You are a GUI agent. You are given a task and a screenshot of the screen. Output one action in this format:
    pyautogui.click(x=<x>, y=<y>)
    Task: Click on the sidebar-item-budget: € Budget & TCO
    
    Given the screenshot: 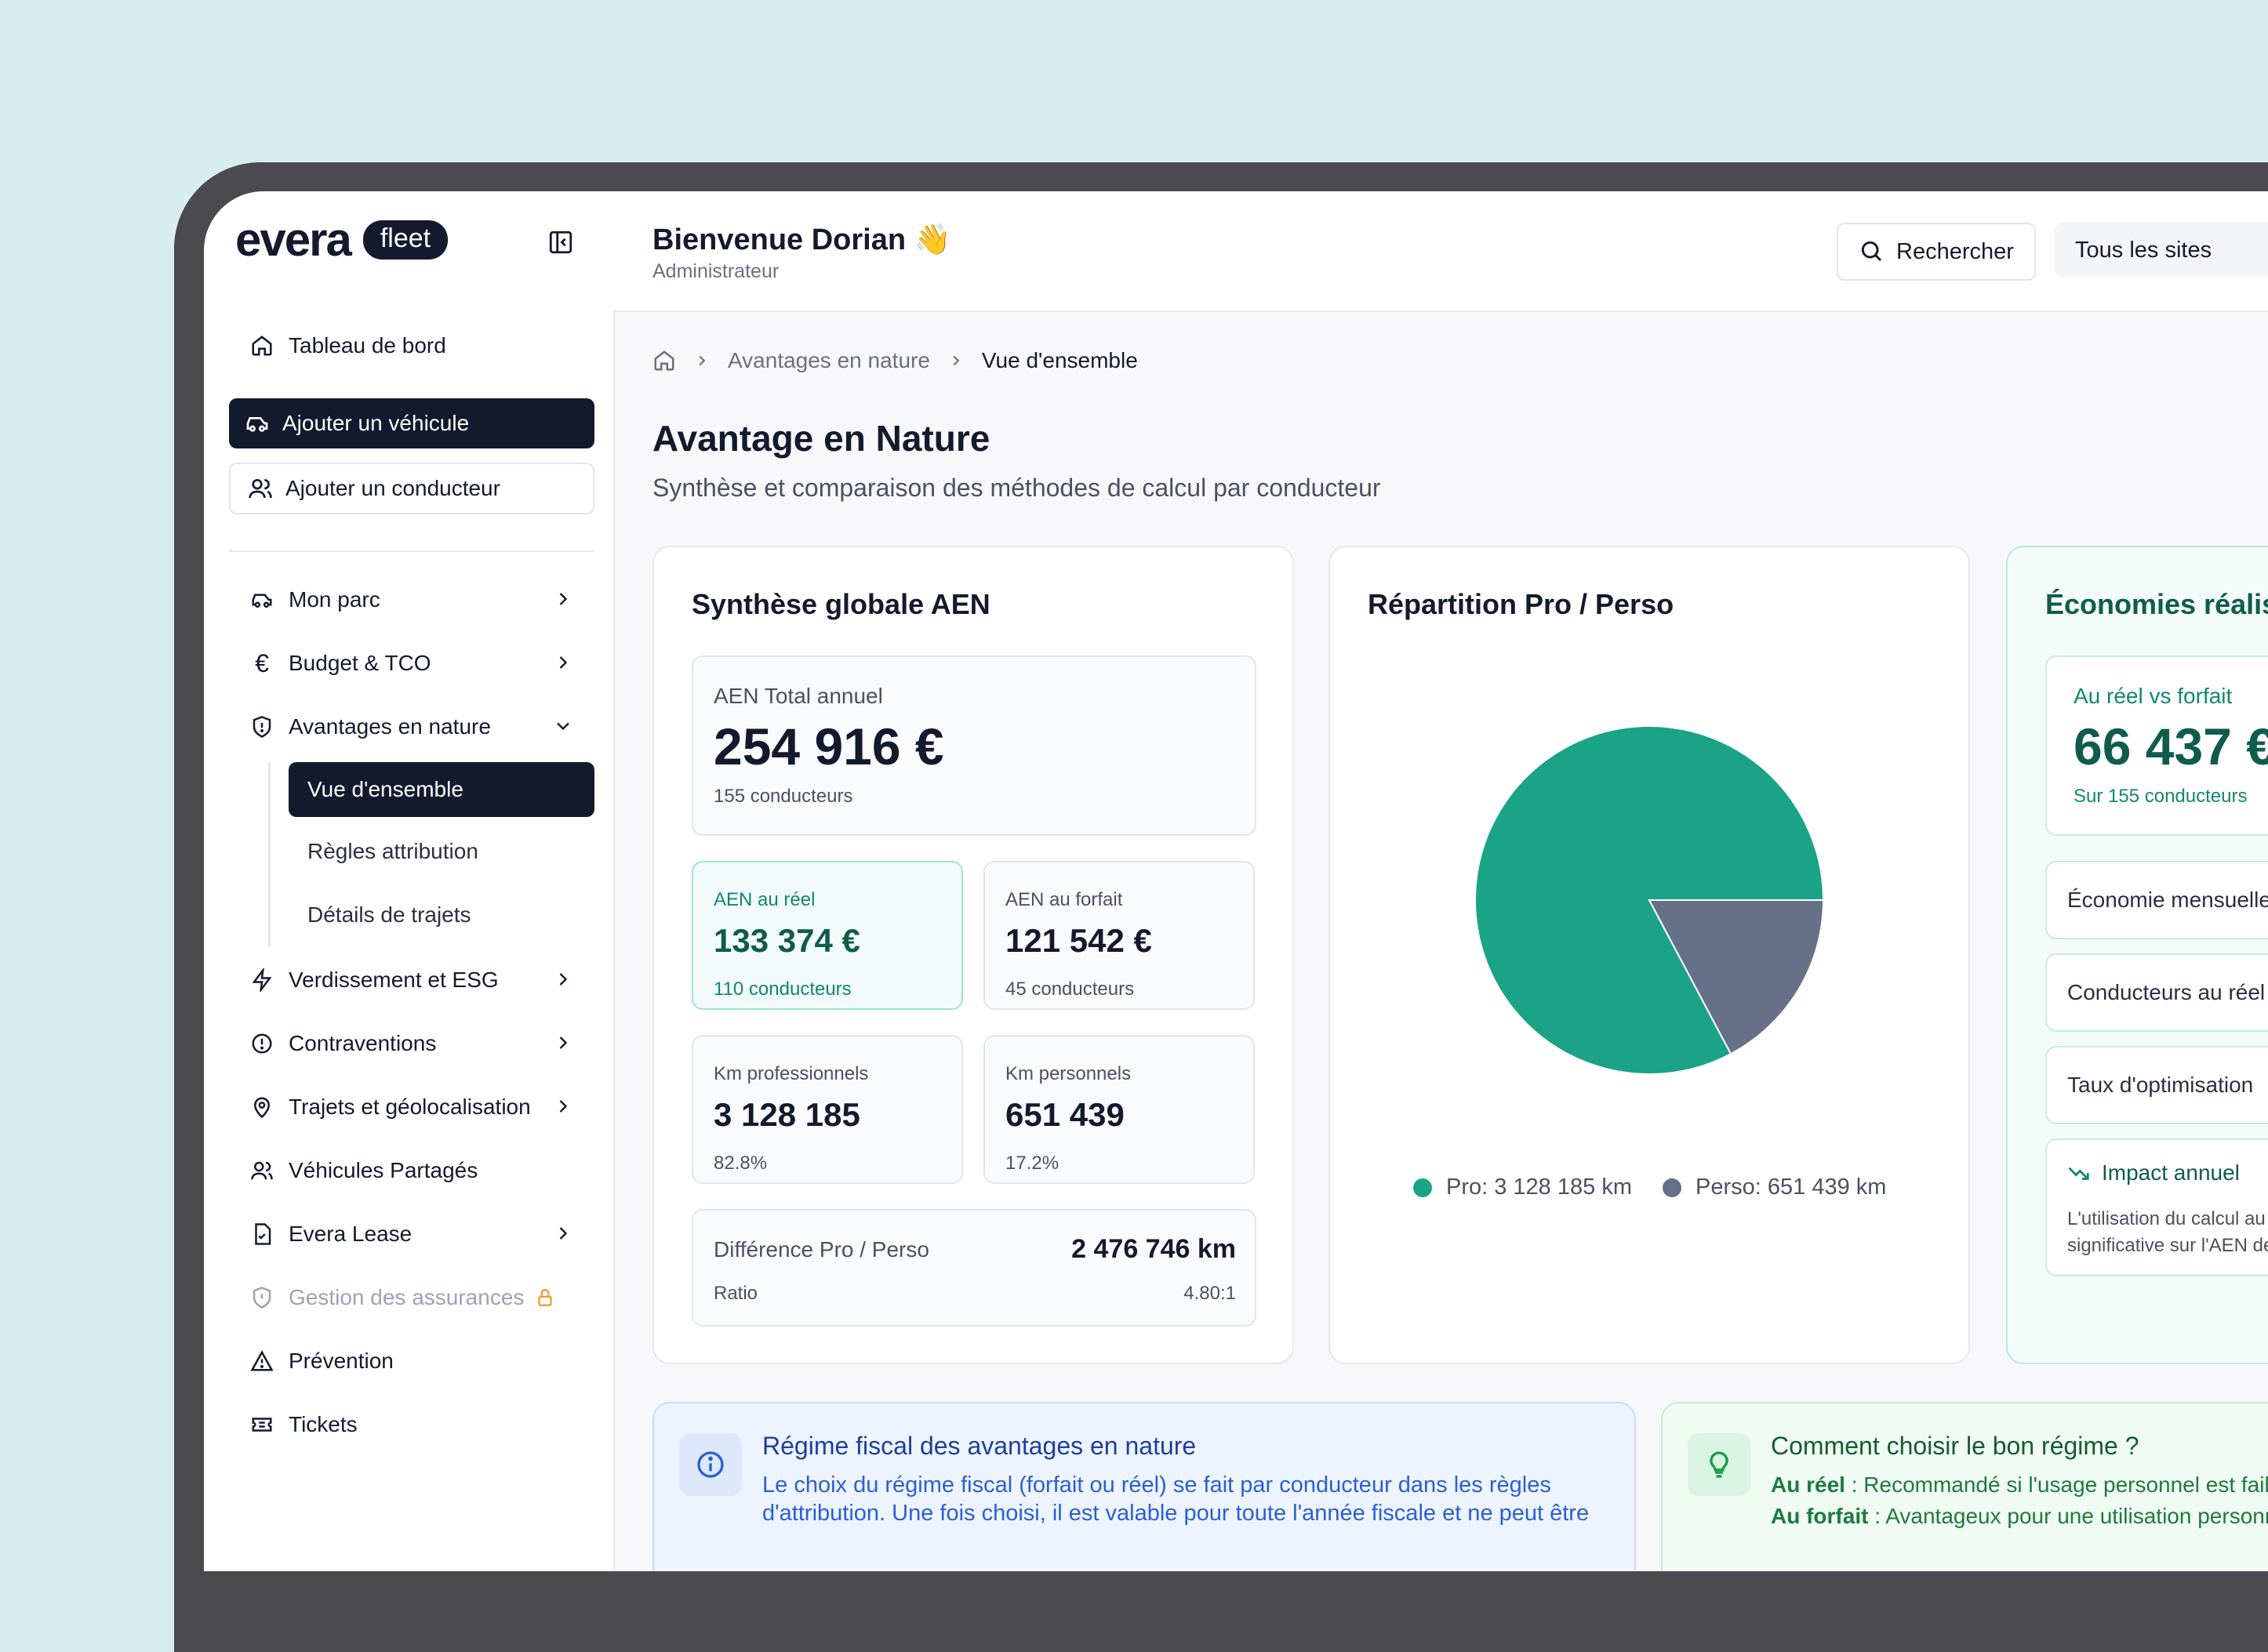 What is the action you would take?
    pyautogui.click(x=412, y=663)
    